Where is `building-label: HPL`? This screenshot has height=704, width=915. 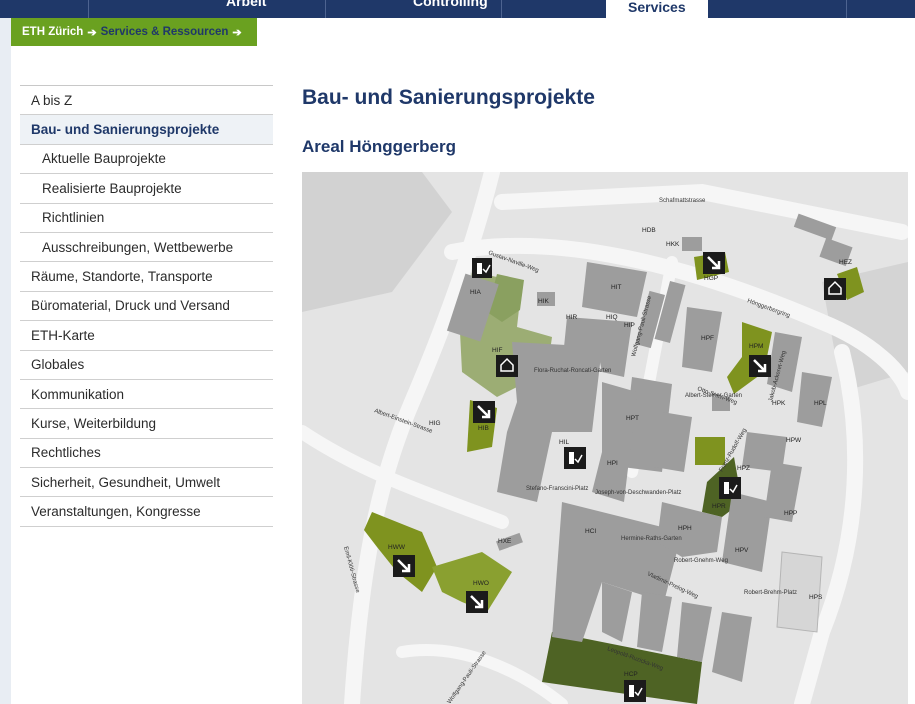 building-label: HPL is located at coordinates (820, 403).